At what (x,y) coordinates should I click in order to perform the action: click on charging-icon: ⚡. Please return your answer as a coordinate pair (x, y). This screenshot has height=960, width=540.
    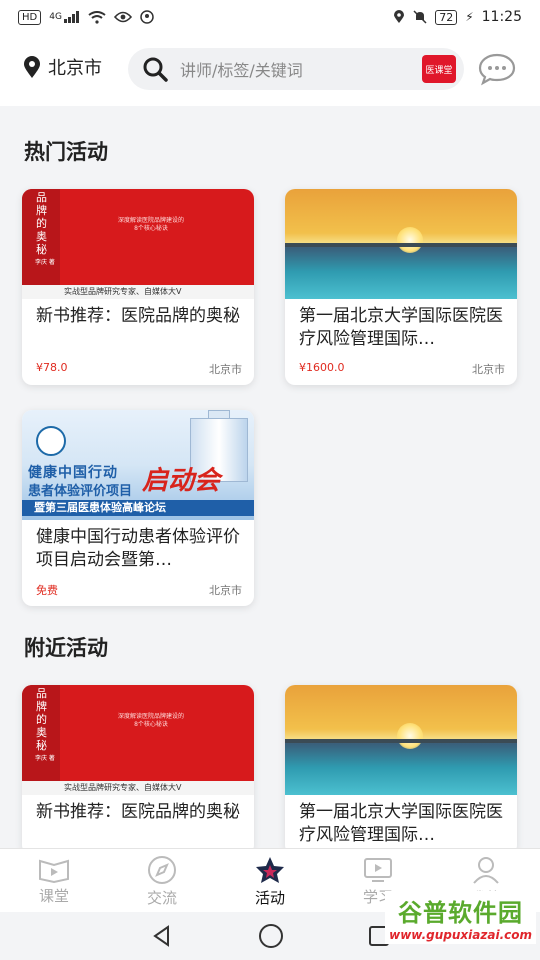
    Looking at the image, I should click on (469, 17).